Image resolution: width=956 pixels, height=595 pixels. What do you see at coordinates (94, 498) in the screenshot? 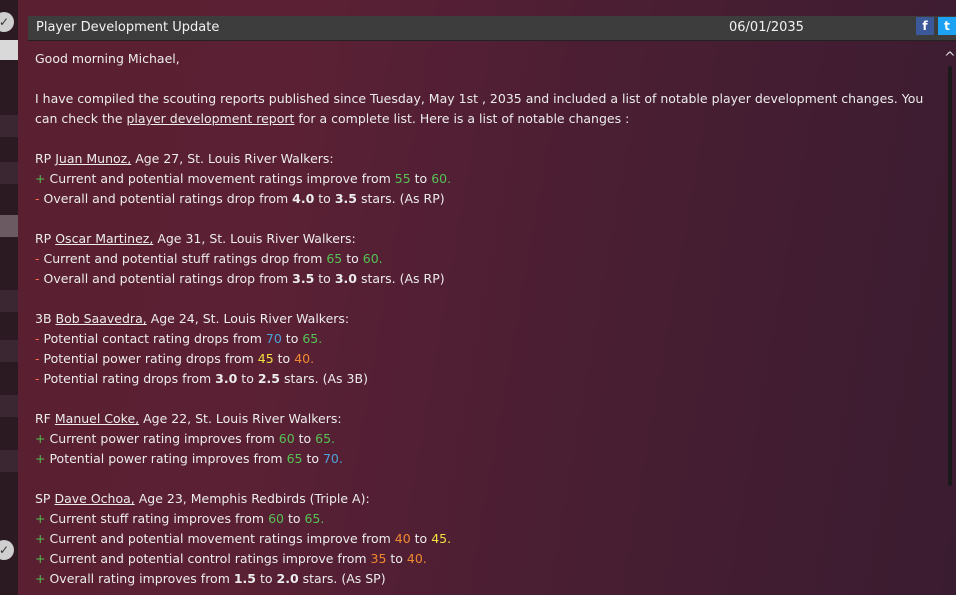
I see `player-name-link: Dave Ochoa,` at bounding box center [94, 498].